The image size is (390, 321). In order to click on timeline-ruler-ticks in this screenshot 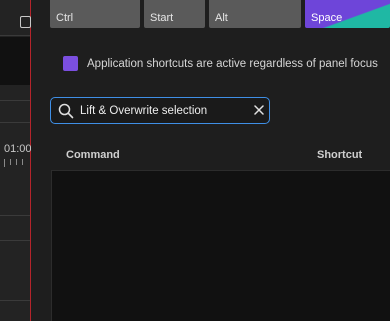, I will do `click(13, 163)`.